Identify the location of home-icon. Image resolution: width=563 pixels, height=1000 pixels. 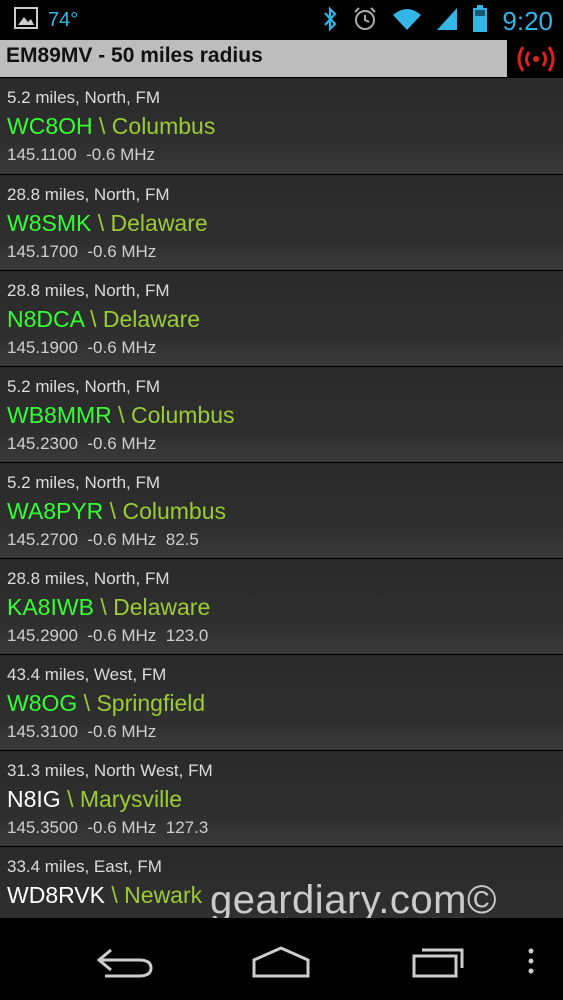
(281, 962).